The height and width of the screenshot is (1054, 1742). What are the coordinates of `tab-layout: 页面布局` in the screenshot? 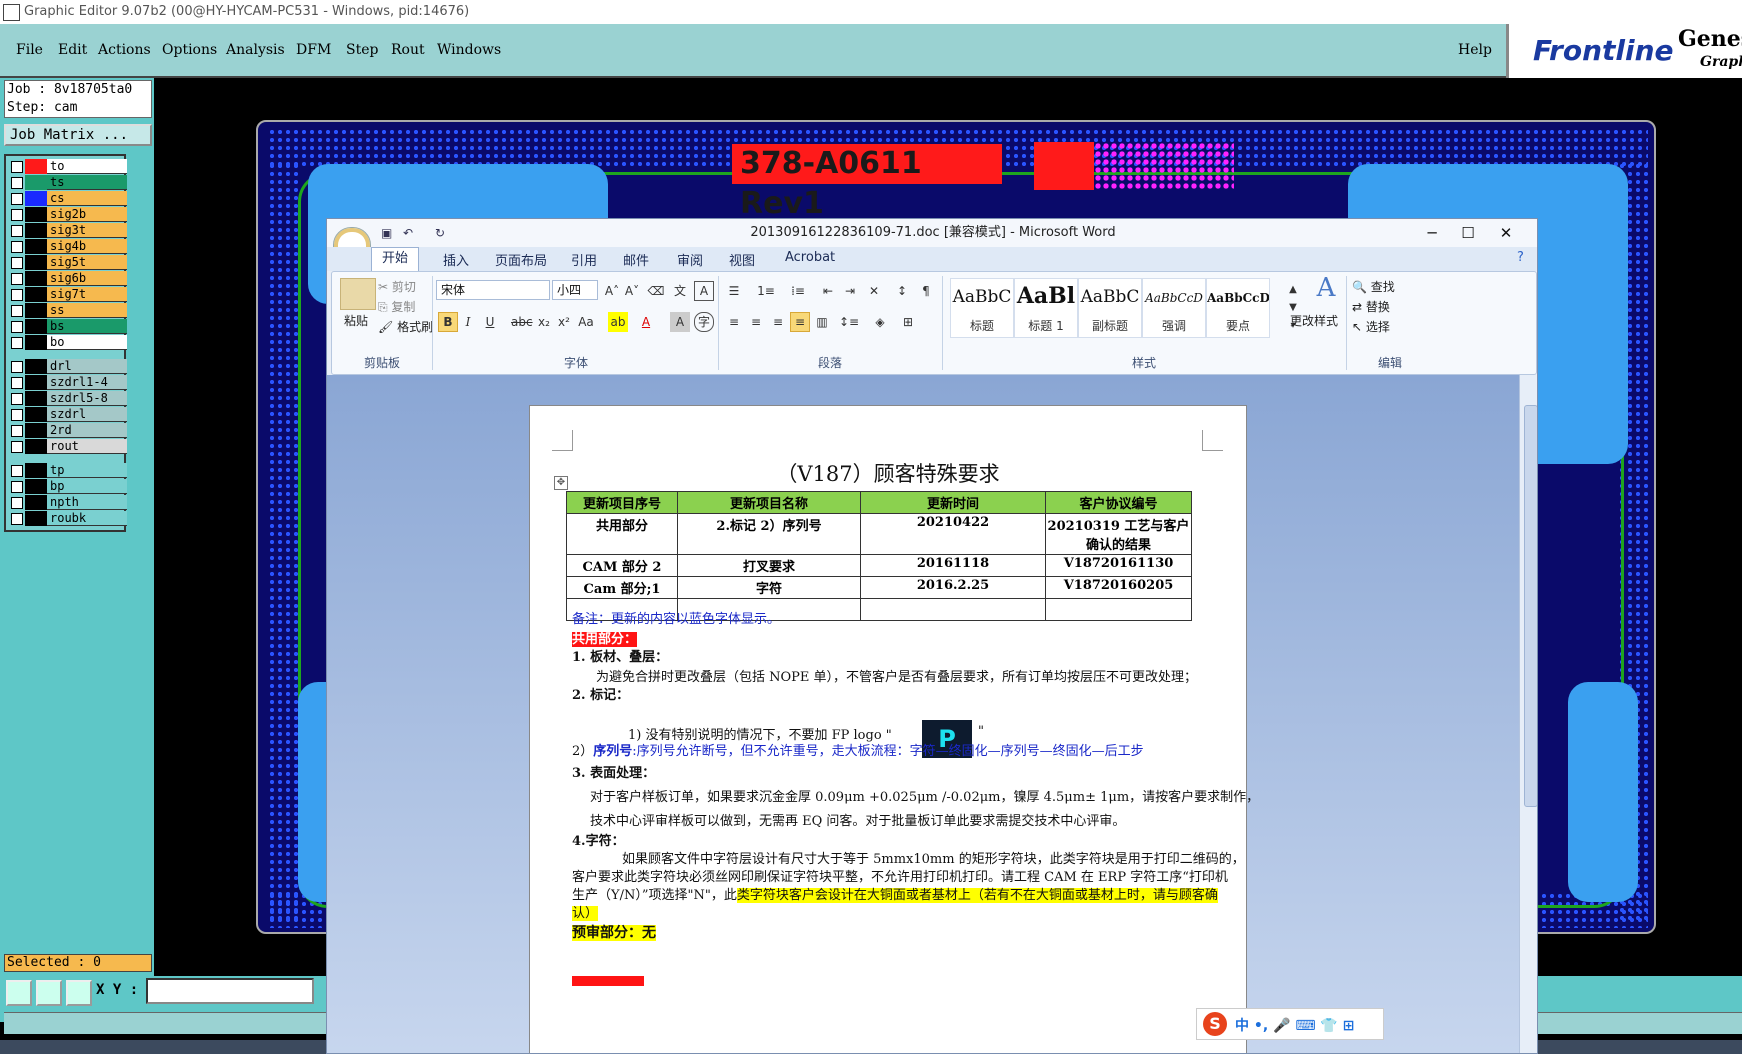 It's located at (521, 259).